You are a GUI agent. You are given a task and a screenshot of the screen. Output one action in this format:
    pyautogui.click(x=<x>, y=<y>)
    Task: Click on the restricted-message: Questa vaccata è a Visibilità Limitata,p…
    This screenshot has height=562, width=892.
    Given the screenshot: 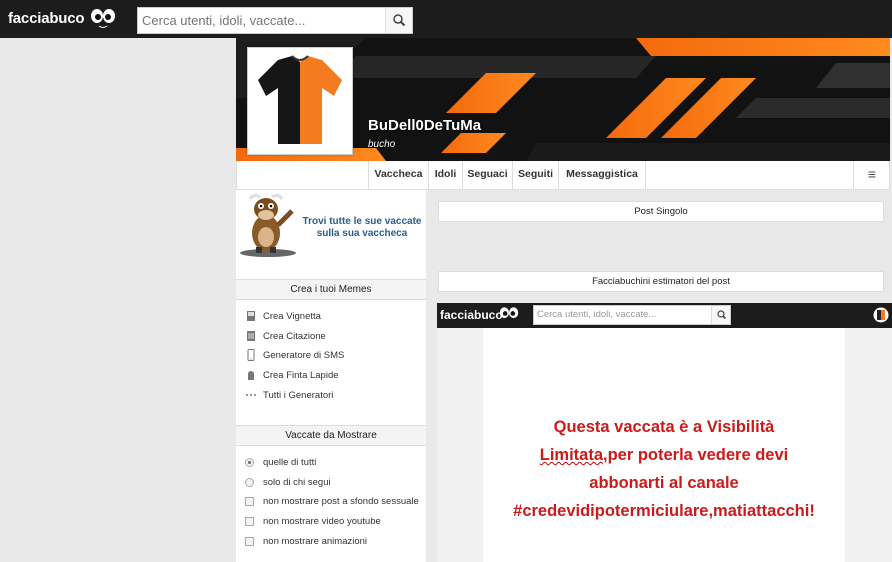 What is the action you would take?
    pyautogui.click(x=664, y=469)
    